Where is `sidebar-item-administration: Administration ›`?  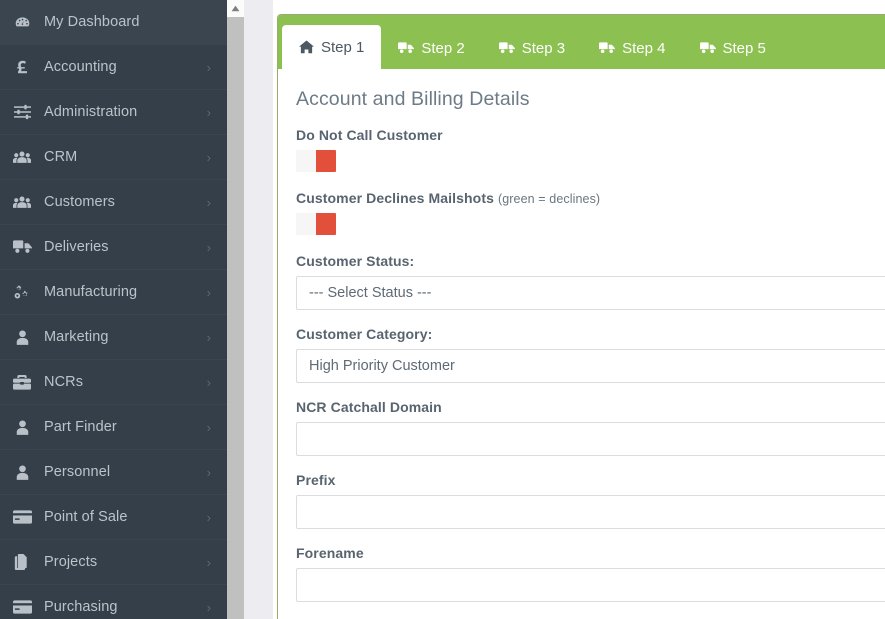
sidebar-item-administration: Administration › is located at coordinates (113, 112).